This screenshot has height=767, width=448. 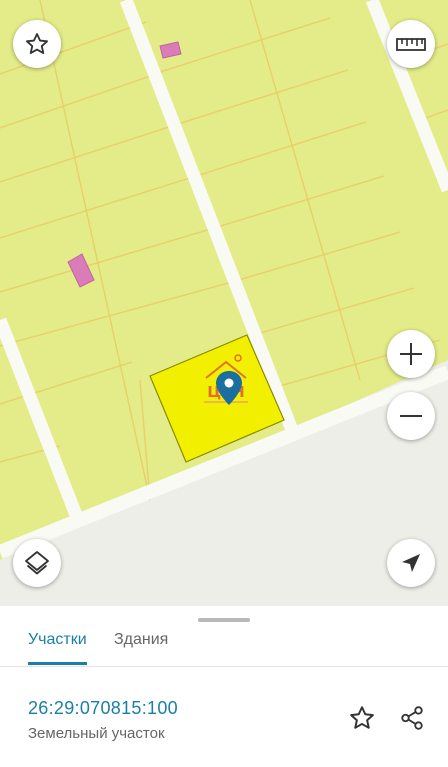 I want to click on minus-icon, so click(x=411, y=416).